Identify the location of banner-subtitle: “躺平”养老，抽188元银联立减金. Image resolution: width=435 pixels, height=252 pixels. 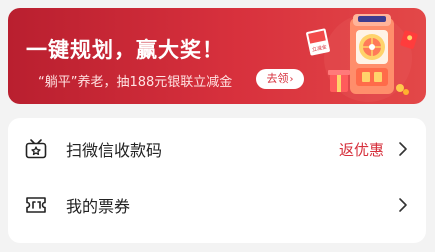
(135, 82).